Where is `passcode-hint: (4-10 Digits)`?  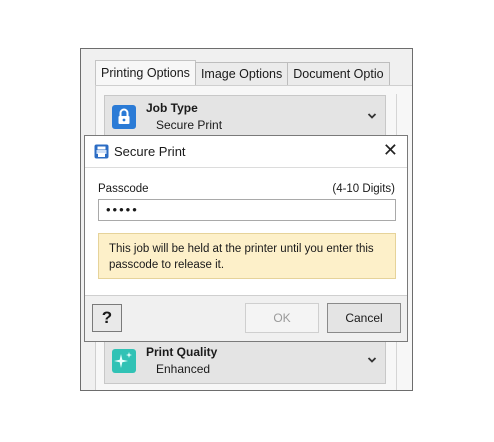 passcode-hint: (4-10 Digits) is located at coordinates (363, 189).